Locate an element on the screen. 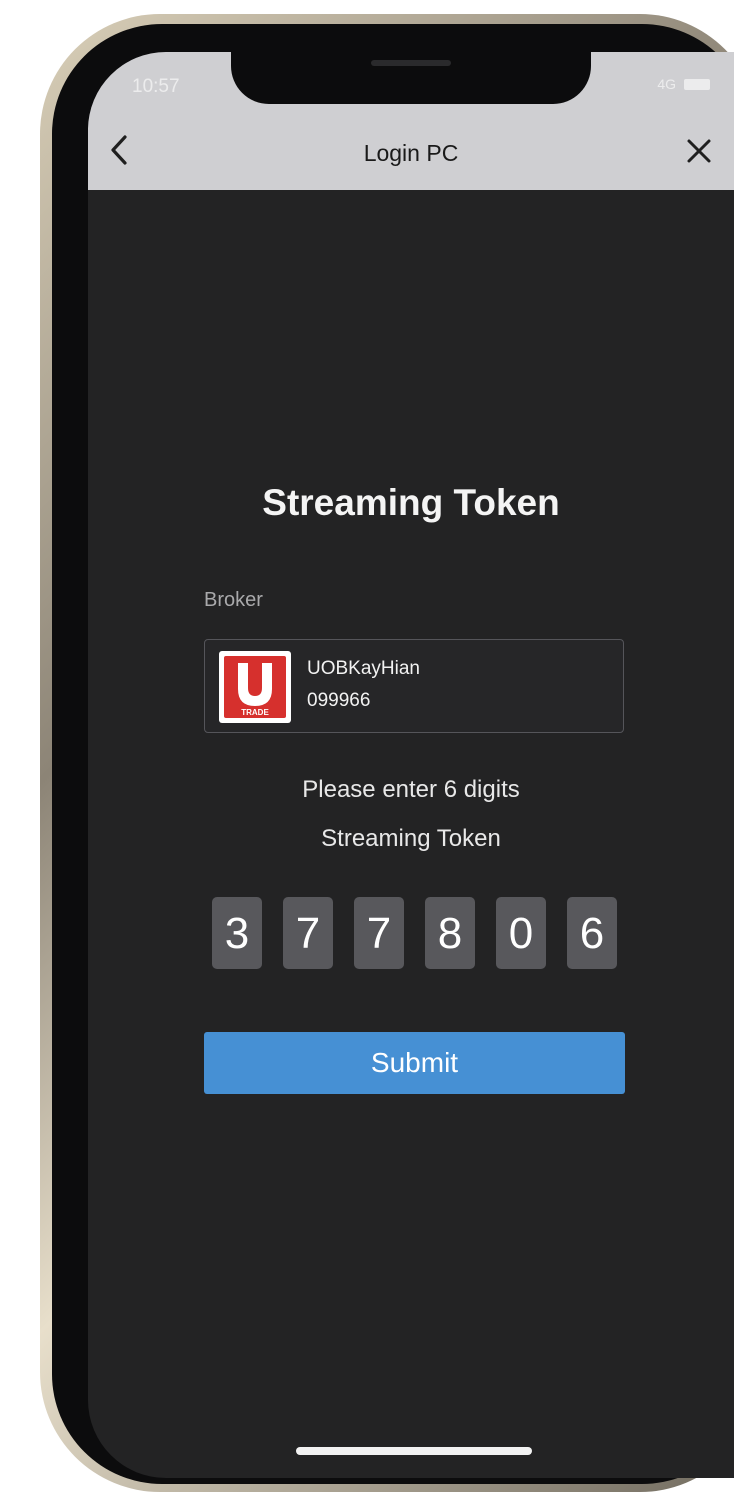 This screenshot has width=734, height=1493. utrade-logo: TRADE is located at coordinates (255, 687).